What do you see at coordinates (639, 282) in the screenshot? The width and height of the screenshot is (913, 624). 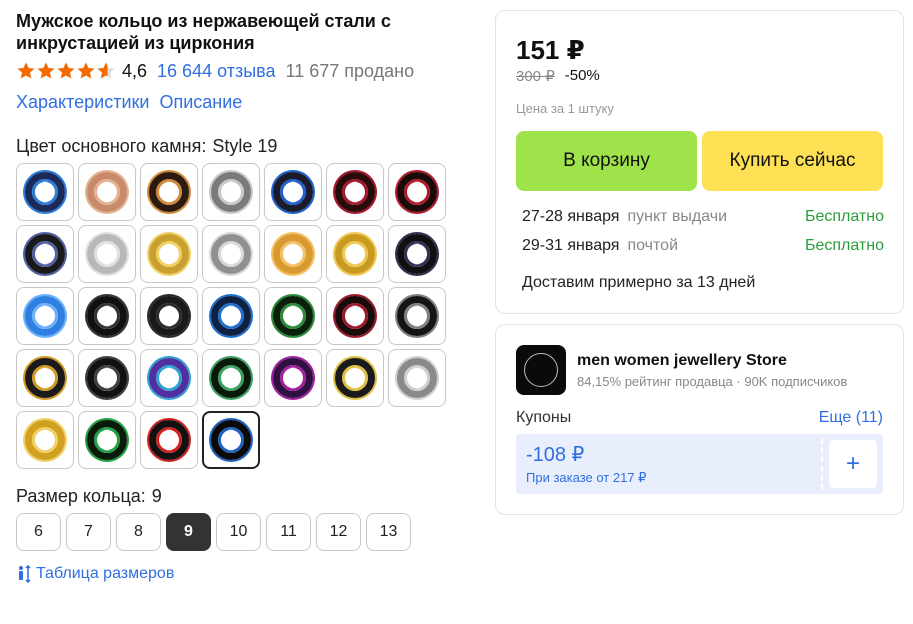 I see `delivery-estimate: Доставим примерно за 13 дней` at bounding box center [639, 282].